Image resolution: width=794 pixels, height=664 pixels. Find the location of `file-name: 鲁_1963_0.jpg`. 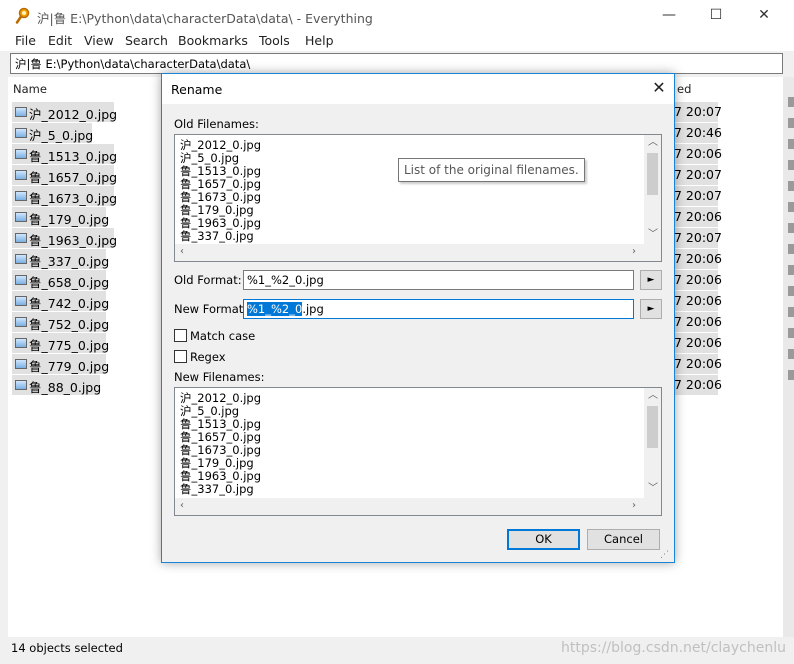

file-name: 鲁_1963_0.jpg is located at coordinates (73, 240).